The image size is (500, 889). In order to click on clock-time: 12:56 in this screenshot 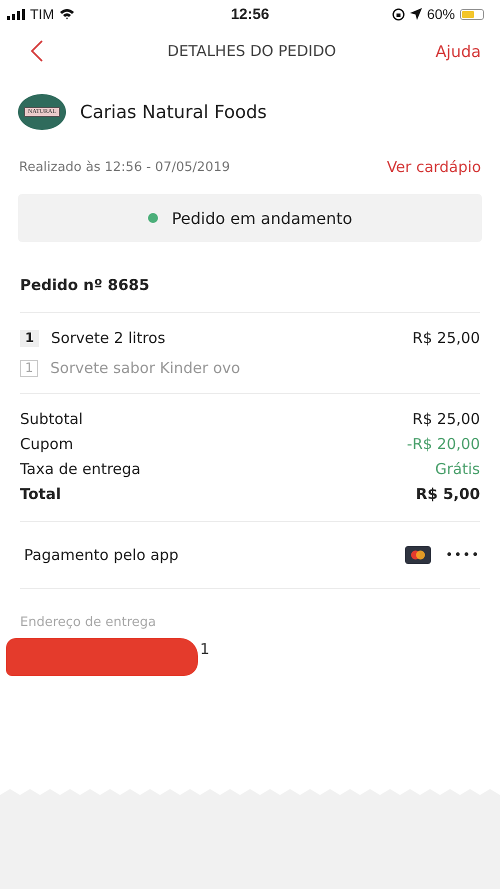, I will do `click(250, 14)`.